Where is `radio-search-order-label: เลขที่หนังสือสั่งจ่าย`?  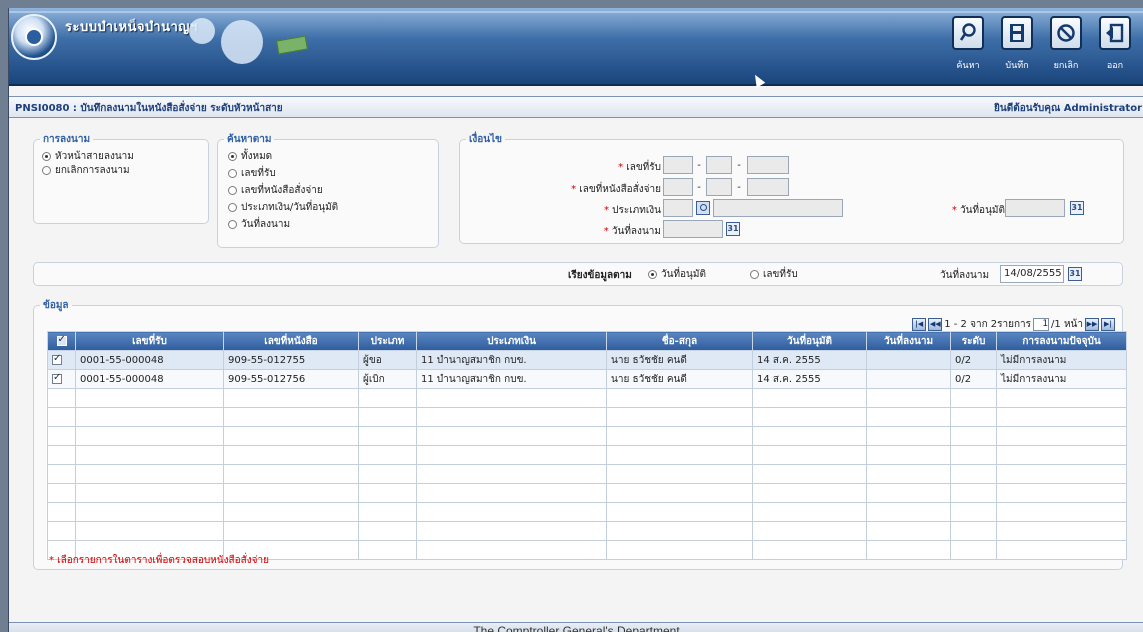 radio-search-order-label: เลขที่หนังสือสั่งจ่าย is located at coordinates (282, 190).